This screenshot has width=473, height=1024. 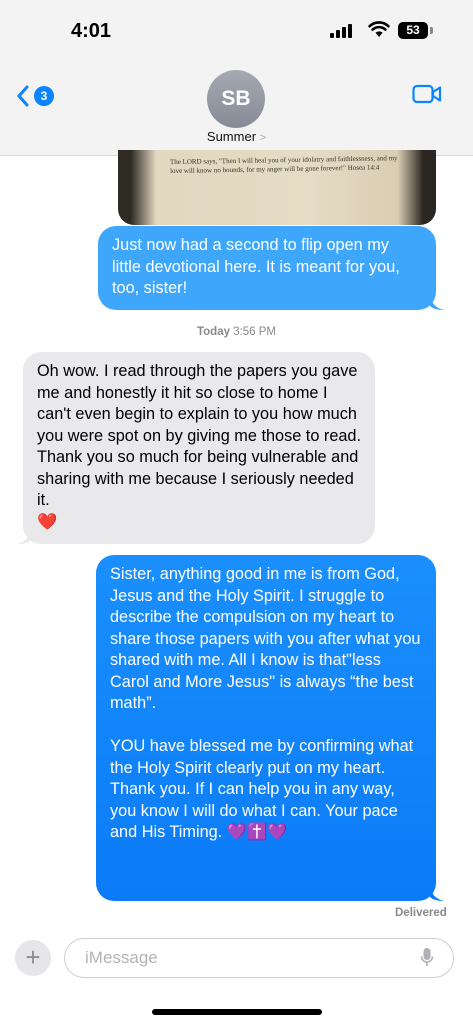 I want to click on timestamp-time: 3:56 PM, so click(x=255, y=332).